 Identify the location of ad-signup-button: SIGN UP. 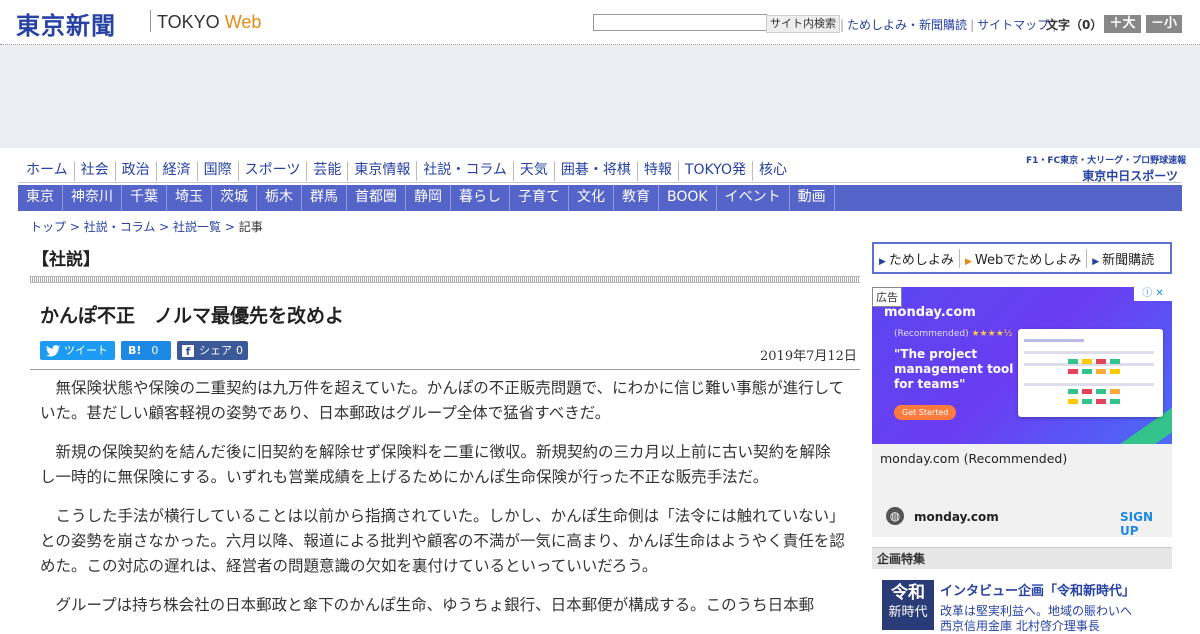
(1146, 523).